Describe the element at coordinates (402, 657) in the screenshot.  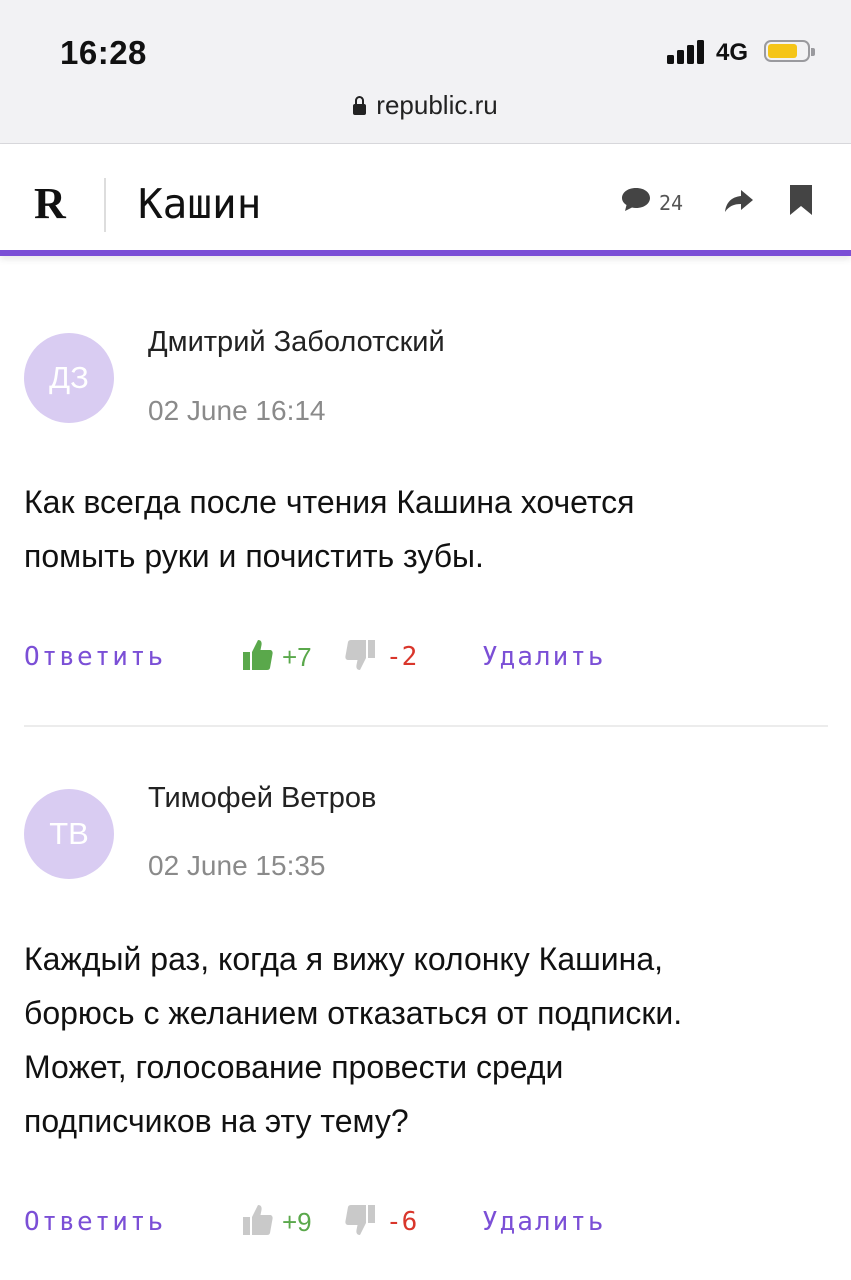
I see `dislikes-count: -2` at that location.